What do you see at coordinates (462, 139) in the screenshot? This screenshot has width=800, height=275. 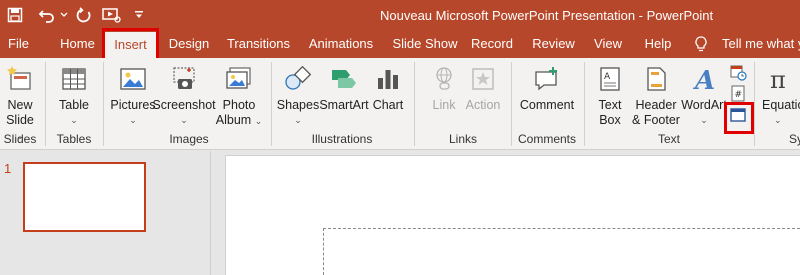 I see `group-label-links: Links` at bounding box center [462, 139].